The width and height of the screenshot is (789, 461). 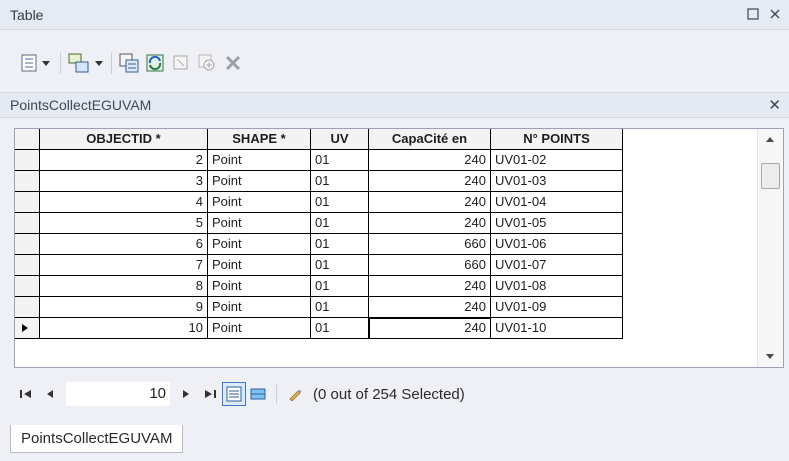 What do you see at coordinates (340, 139) in the screenshot?
I see `column-header-uv: UV` at bounding box center [340, 139].